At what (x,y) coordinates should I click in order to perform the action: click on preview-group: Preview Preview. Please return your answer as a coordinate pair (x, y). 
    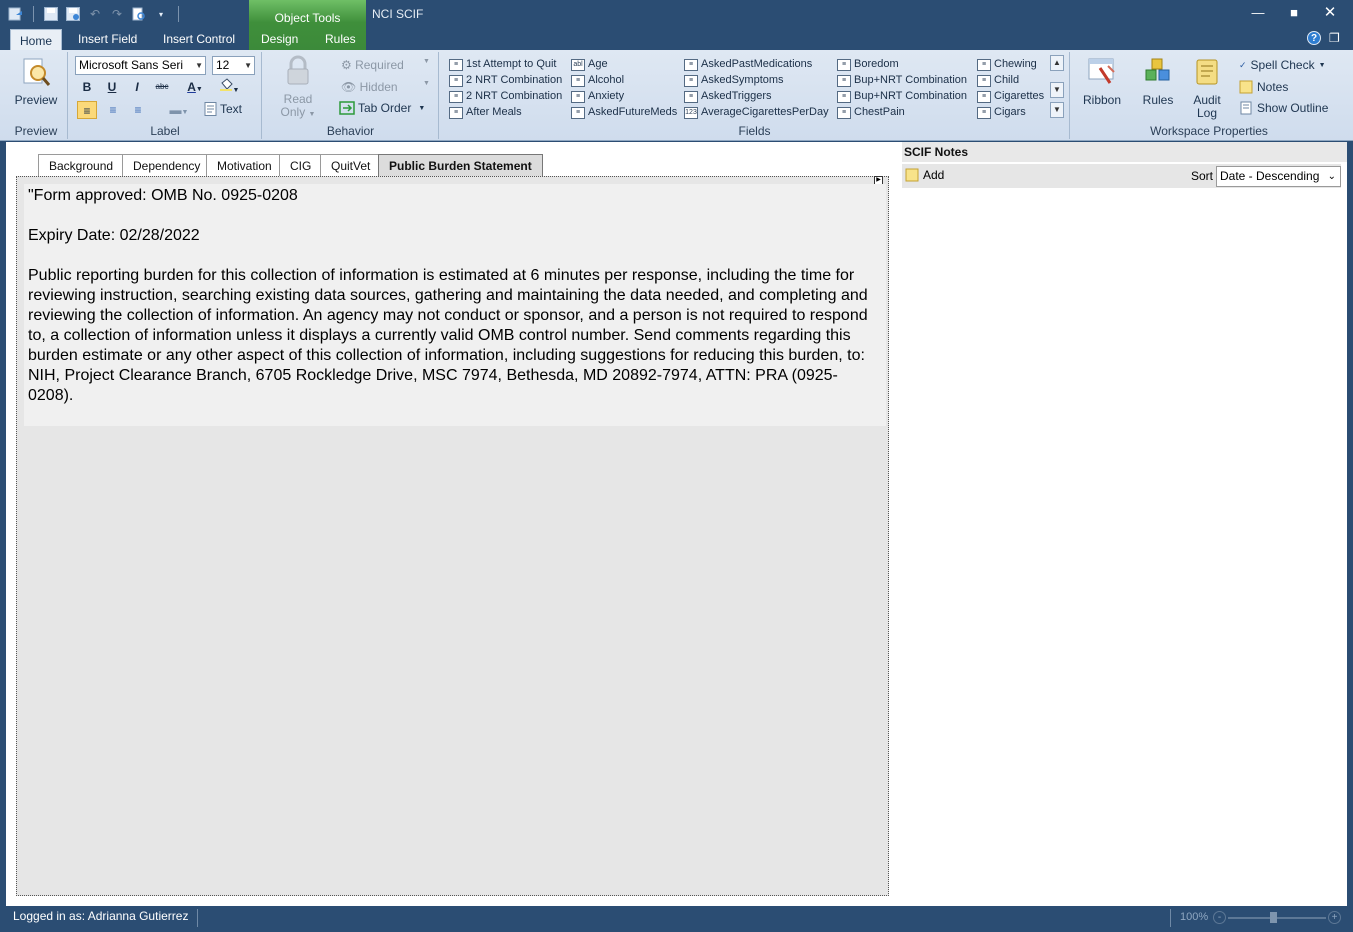
    Looking at the image, I should click on (36, 95).